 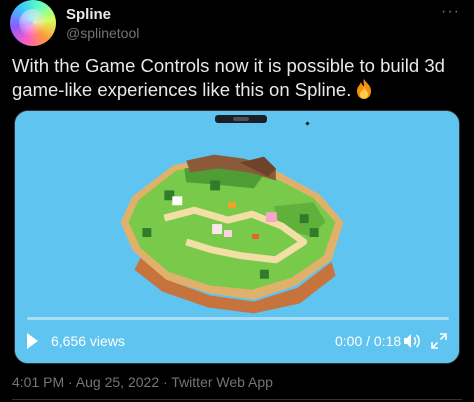 What do you see at coordinates (412, 341) in the screenshot?
I see `volume-icon` at bounding box center [412, 341].